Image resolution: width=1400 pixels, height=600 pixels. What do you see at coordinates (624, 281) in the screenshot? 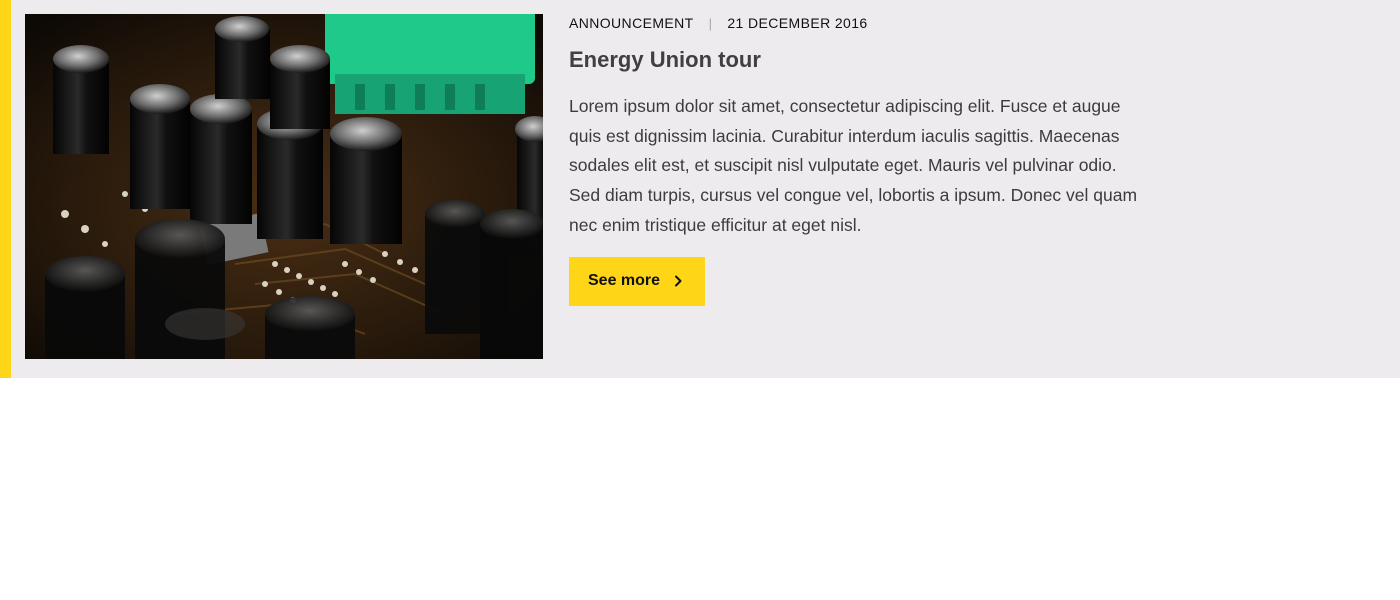
I see `see-more-label: See more` at bounding box center [624, 281].